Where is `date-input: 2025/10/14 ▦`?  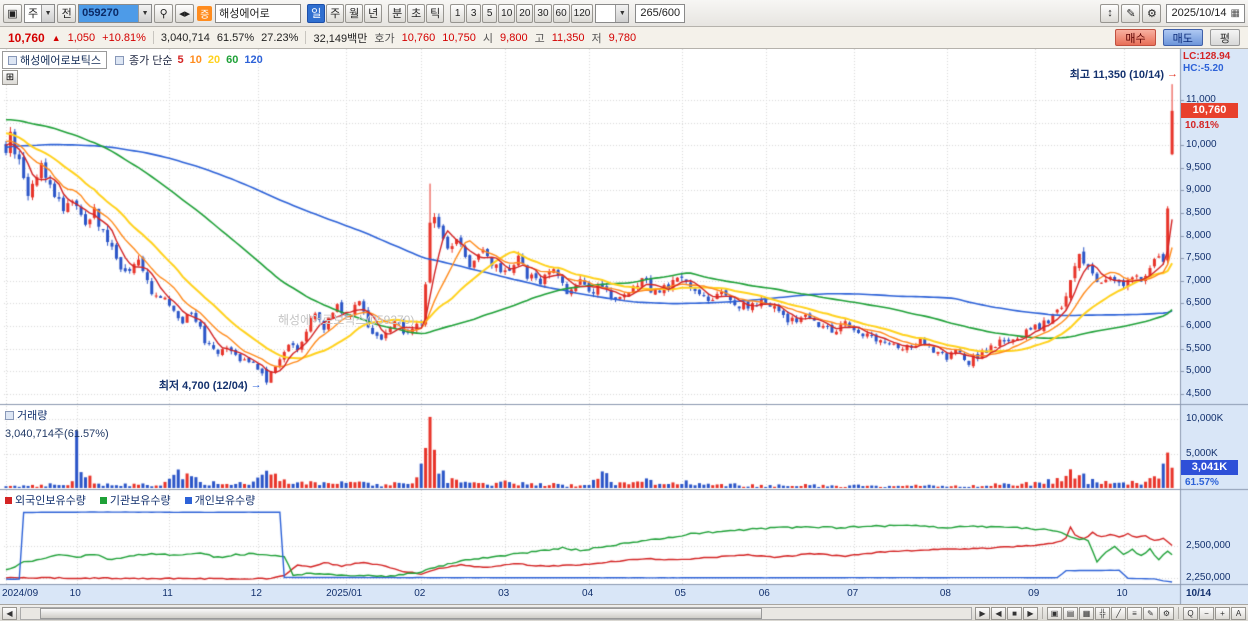
date-input: 2025/10/14 ▦ is located at coordinates (1205, 13).